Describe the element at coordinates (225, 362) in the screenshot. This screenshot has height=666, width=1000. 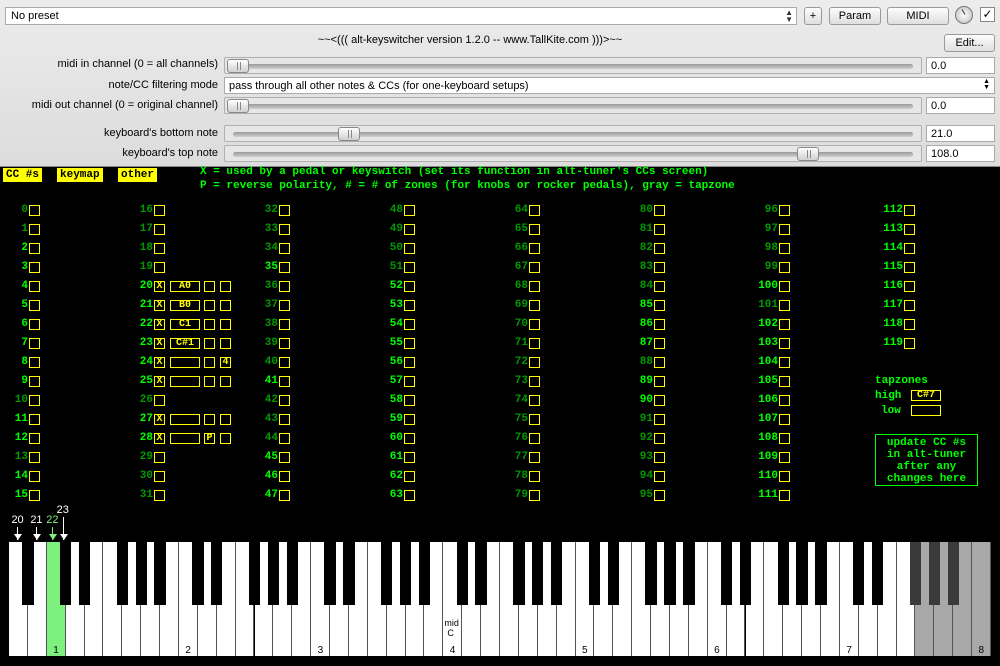
I see `cc-zones-24: 4` at that location.